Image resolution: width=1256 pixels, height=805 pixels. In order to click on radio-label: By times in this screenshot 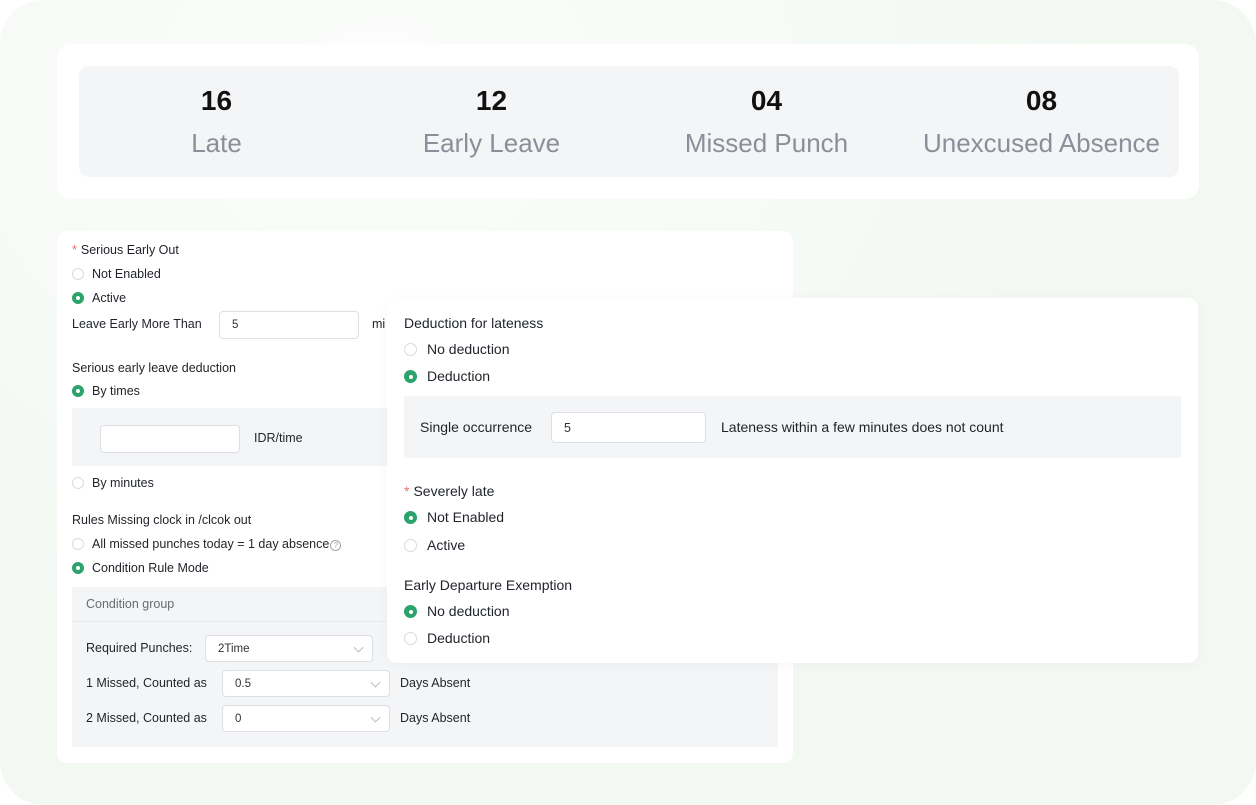, I will do `click(116, 391)`.